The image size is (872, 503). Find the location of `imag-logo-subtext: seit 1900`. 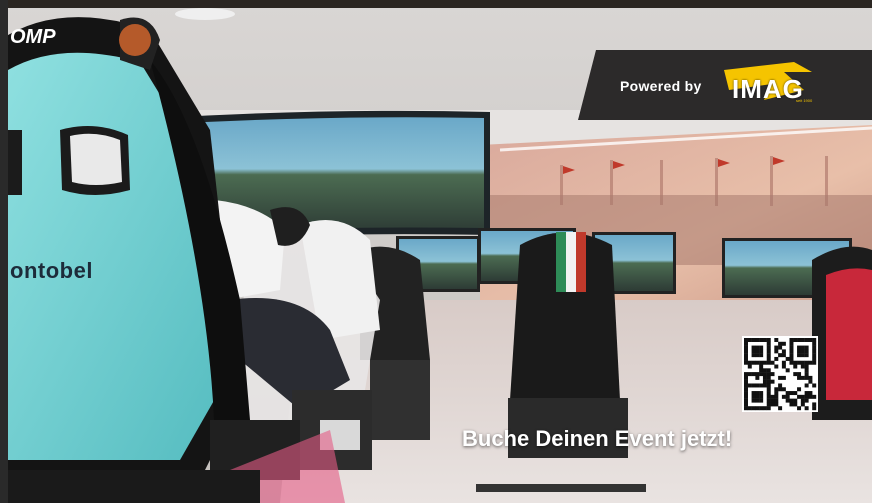

imag-logo-subtext: seit 1900 is located at coordinates (804, 100).